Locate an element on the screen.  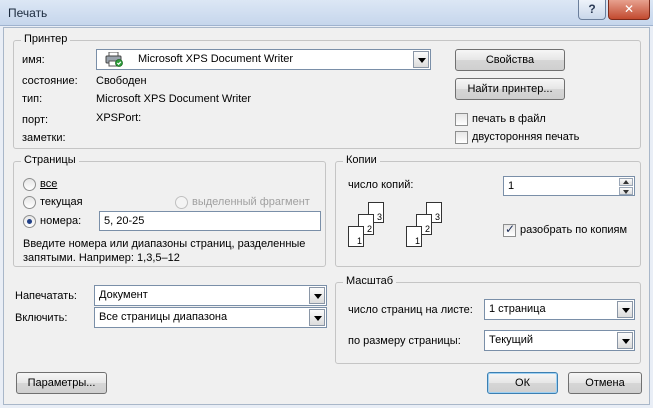
scale-label: по размеру страницы: is located at coordinates (404, 341).